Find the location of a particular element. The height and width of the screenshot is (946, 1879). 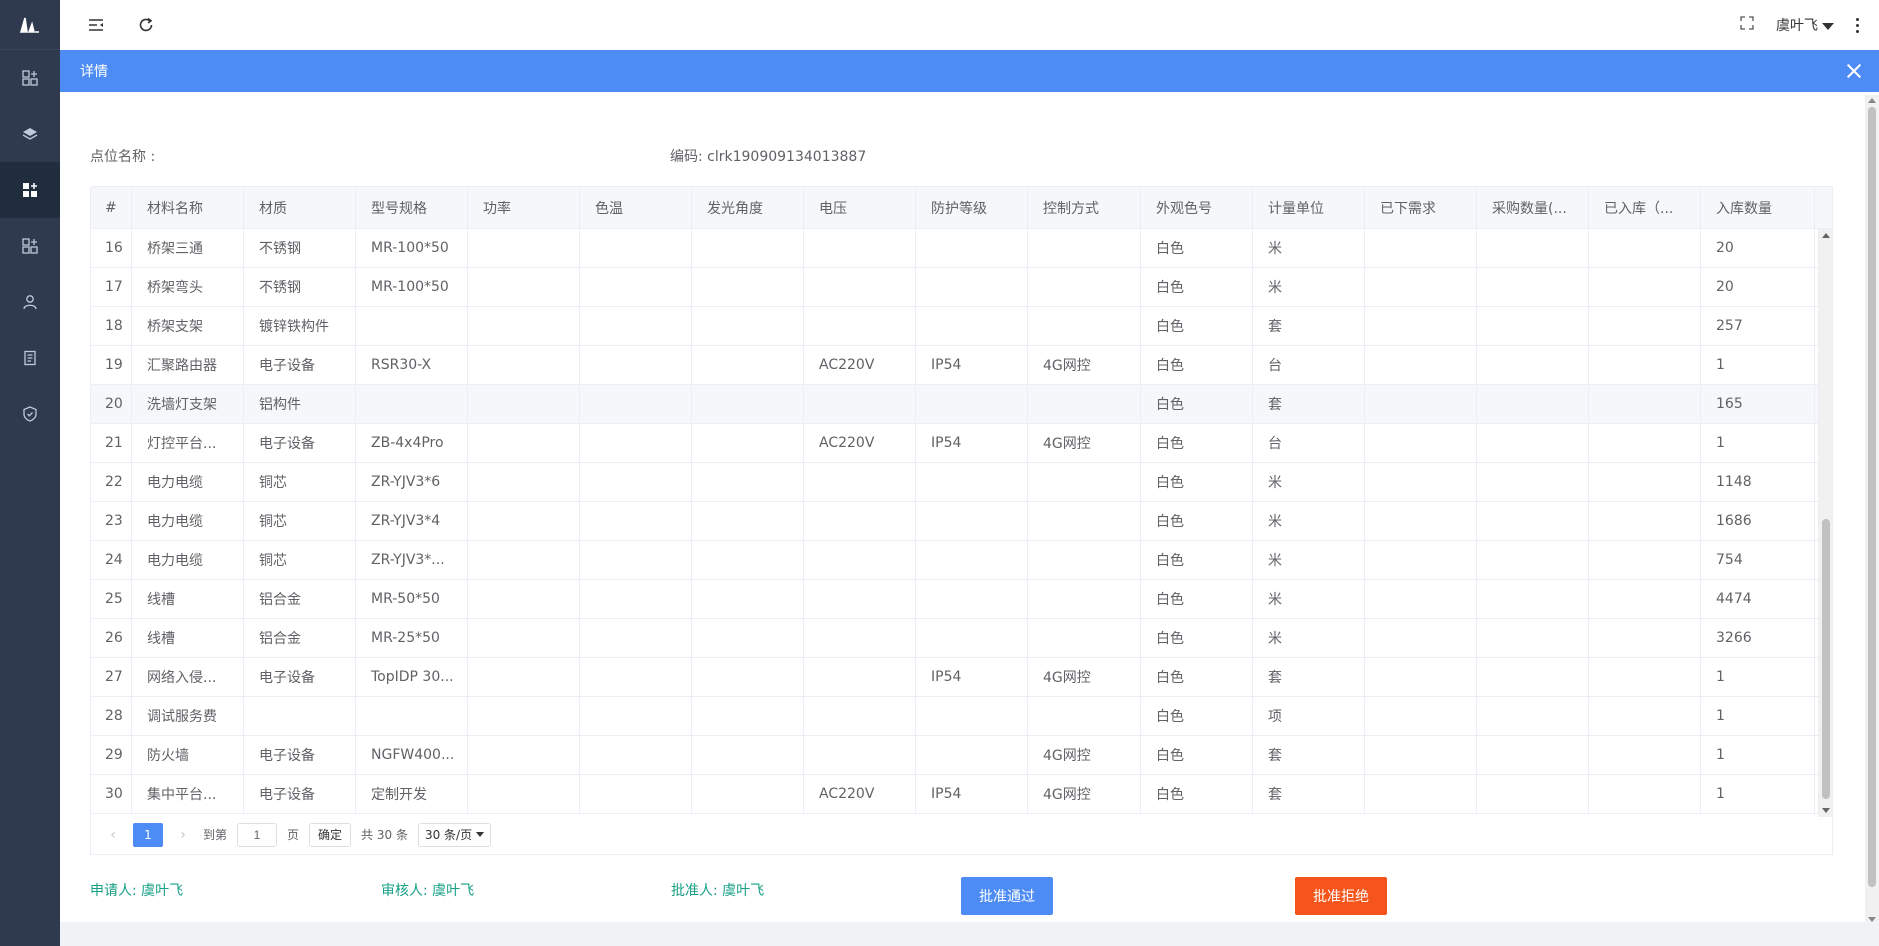

table-cell: 铝合金 is located at coordinates (300, 638).